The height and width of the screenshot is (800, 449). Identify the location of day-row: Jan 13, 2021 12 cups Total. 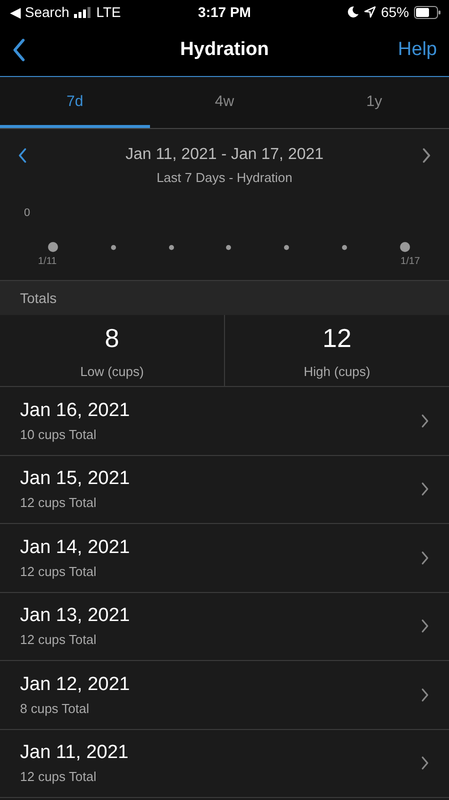
(224, 626).